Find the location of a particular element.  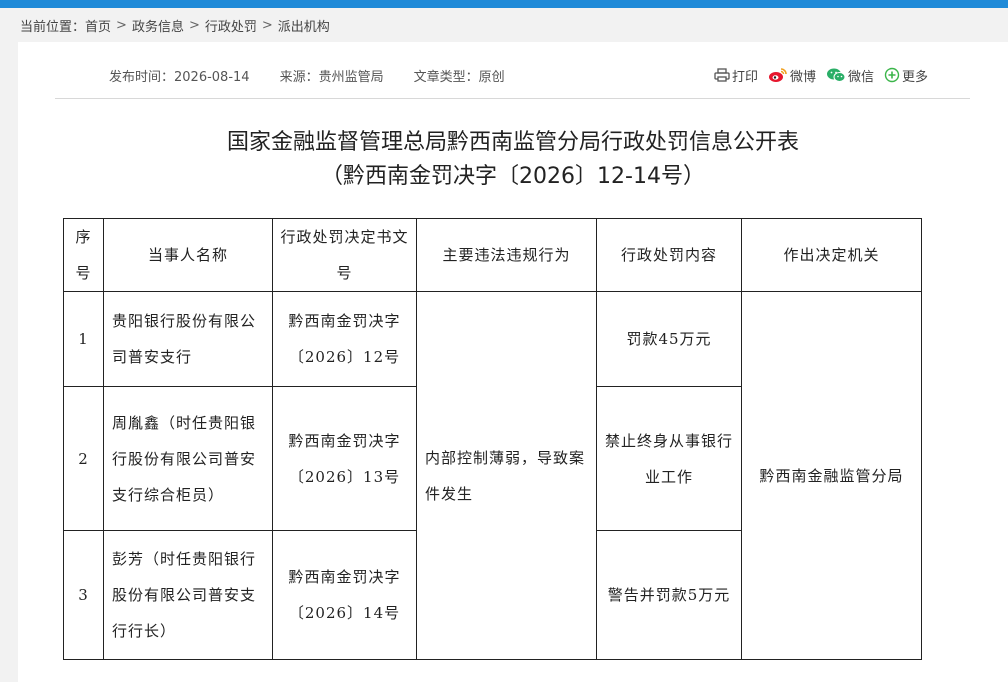

top-accent-bar is located at coordinates (504, 4).